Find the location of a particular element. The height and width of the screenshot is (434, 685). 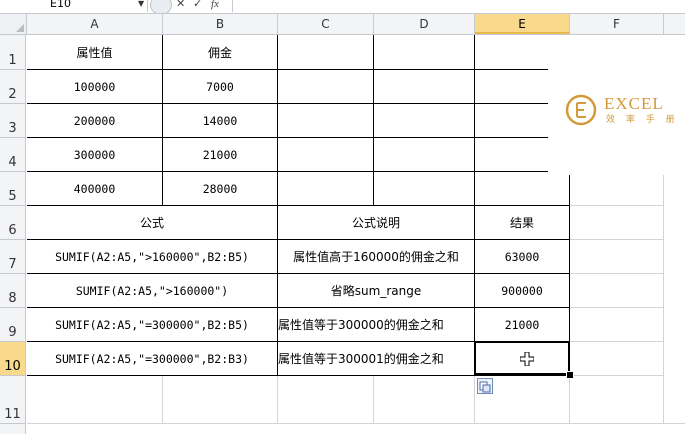

cell-a10-merged: SUMIF(A2:A5,"=300000",B2:B3) is located at coordinates (152, 359).